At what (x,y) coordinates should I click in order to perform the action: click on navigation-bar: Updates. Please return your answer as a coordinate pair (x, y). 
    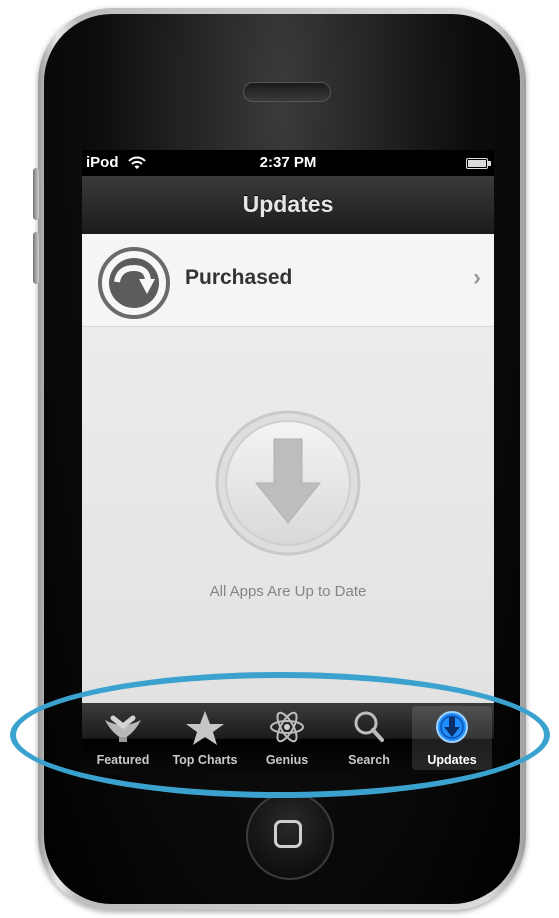
    Looking at the image, I should click on (288, 205).